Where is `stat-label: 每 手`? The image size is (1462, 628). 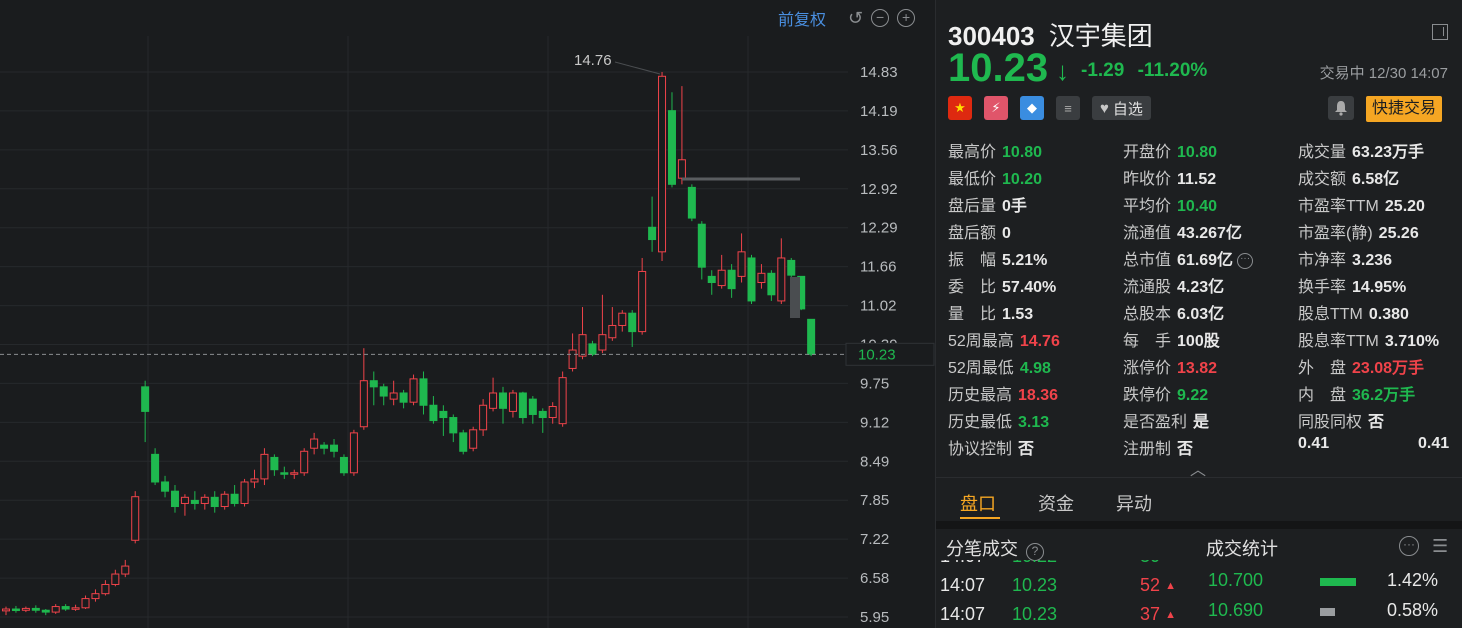 stat-label: 每 手 is located at coordinates (1147, 341).